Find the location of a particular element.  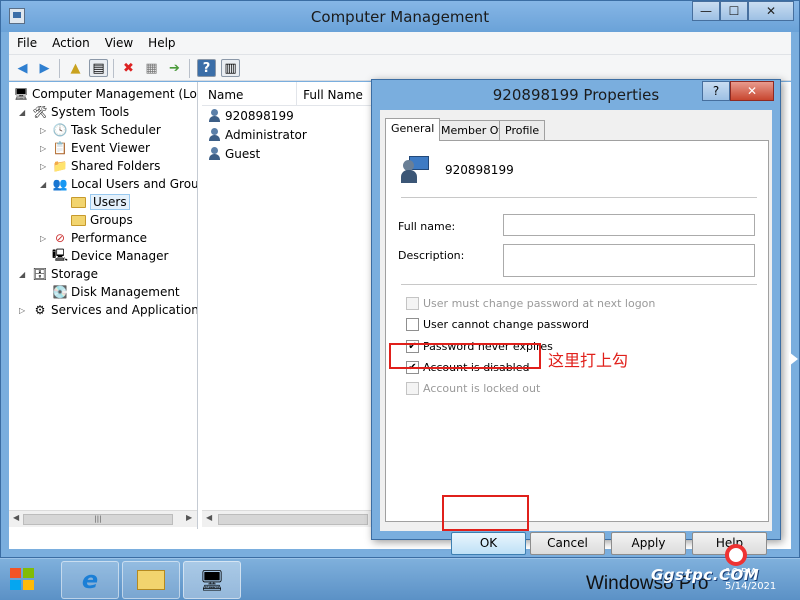

internet-explorer-icon: e is located at coordinates (90, 580).